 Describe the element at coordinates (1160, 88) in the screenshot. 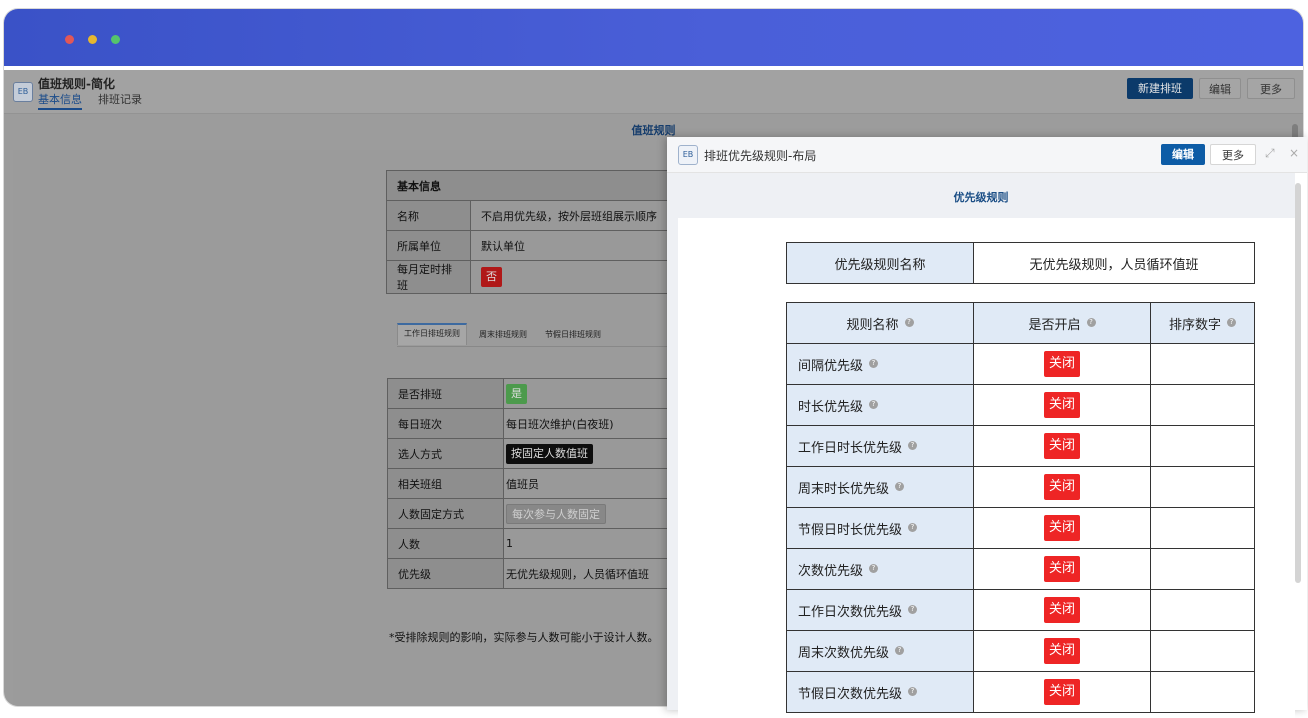

I see `new-schedule-button: 新建排班` at that location.